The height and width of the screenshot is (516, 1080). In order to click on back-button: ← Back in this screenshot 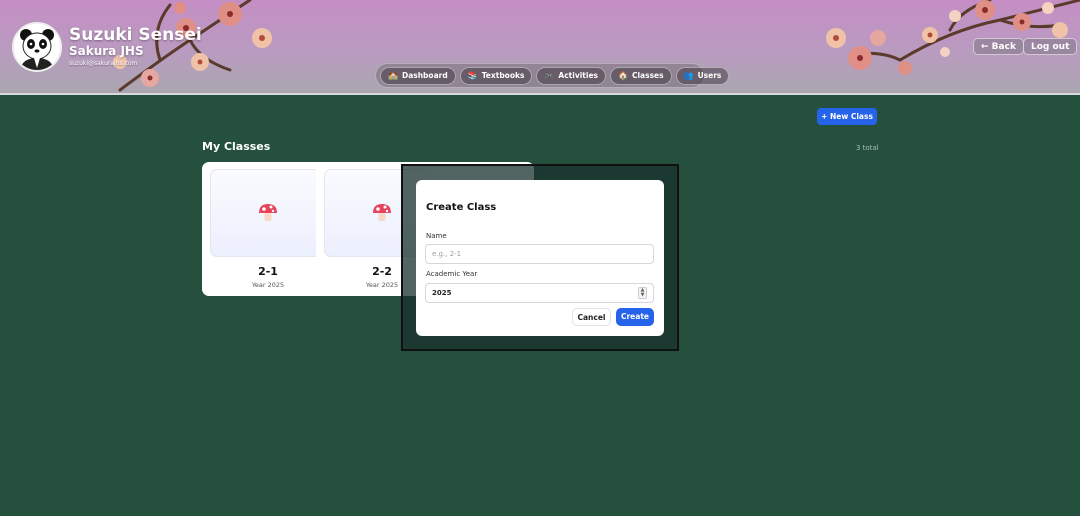, I will do `click(998, 46)`.